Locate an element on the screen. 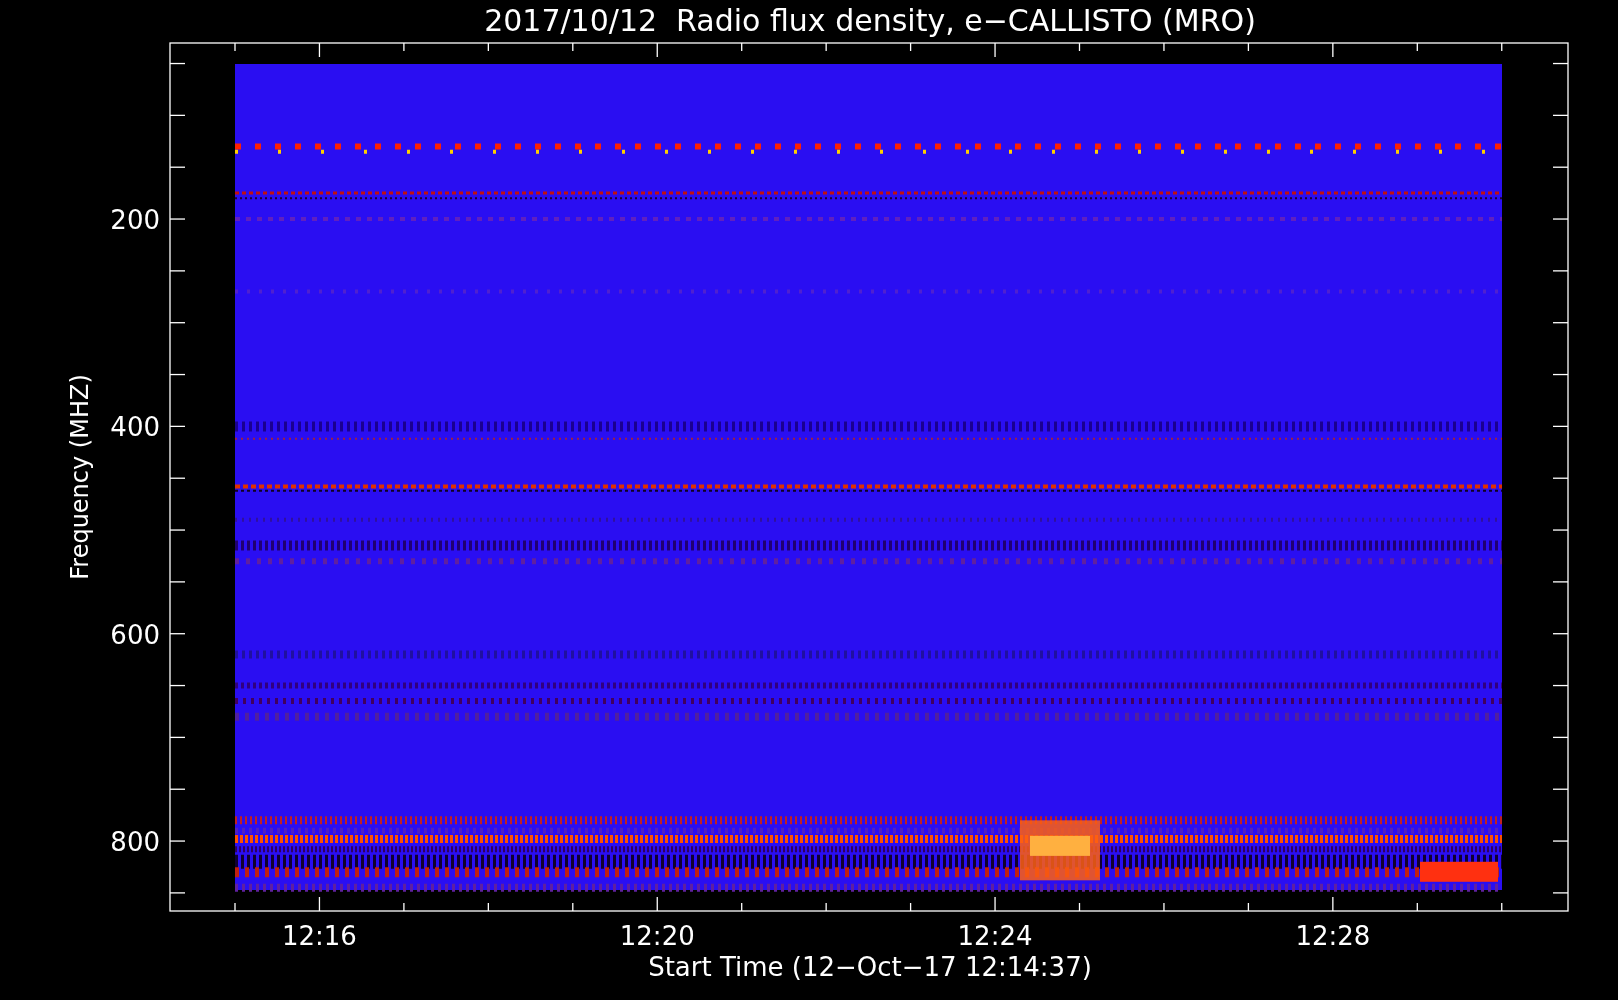  axis-label: Frequency (MHZ) is located at coordinates (80, 477).